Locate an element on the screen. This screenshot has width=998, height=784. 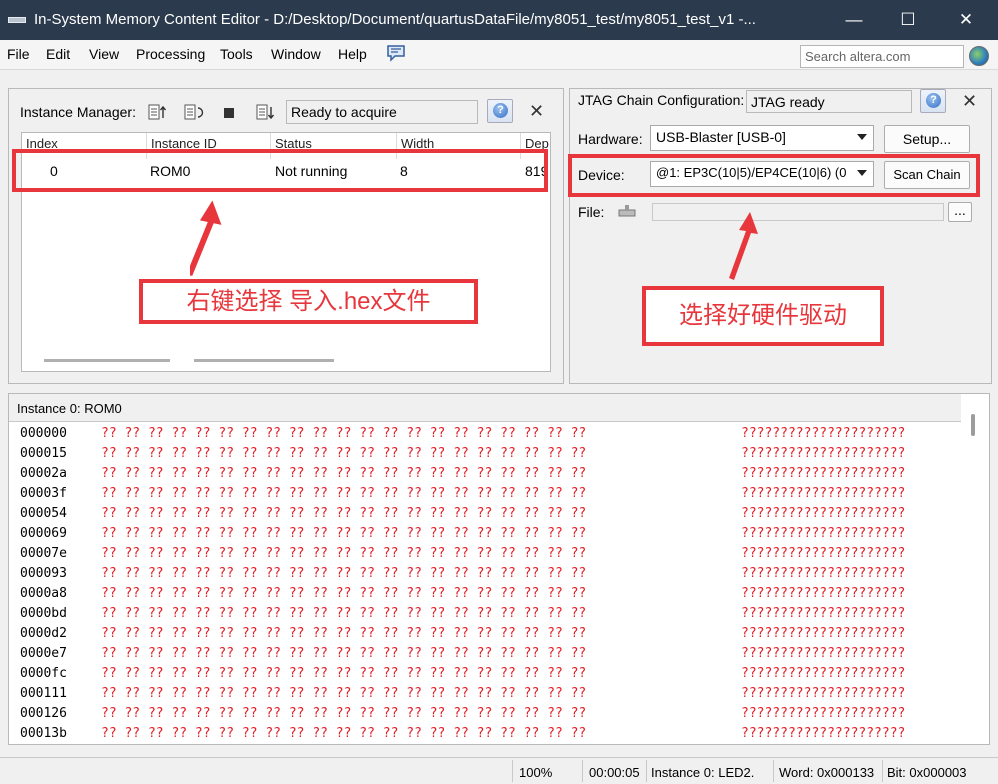
search-input: Search altera.com is located at coordinates (882, 56).